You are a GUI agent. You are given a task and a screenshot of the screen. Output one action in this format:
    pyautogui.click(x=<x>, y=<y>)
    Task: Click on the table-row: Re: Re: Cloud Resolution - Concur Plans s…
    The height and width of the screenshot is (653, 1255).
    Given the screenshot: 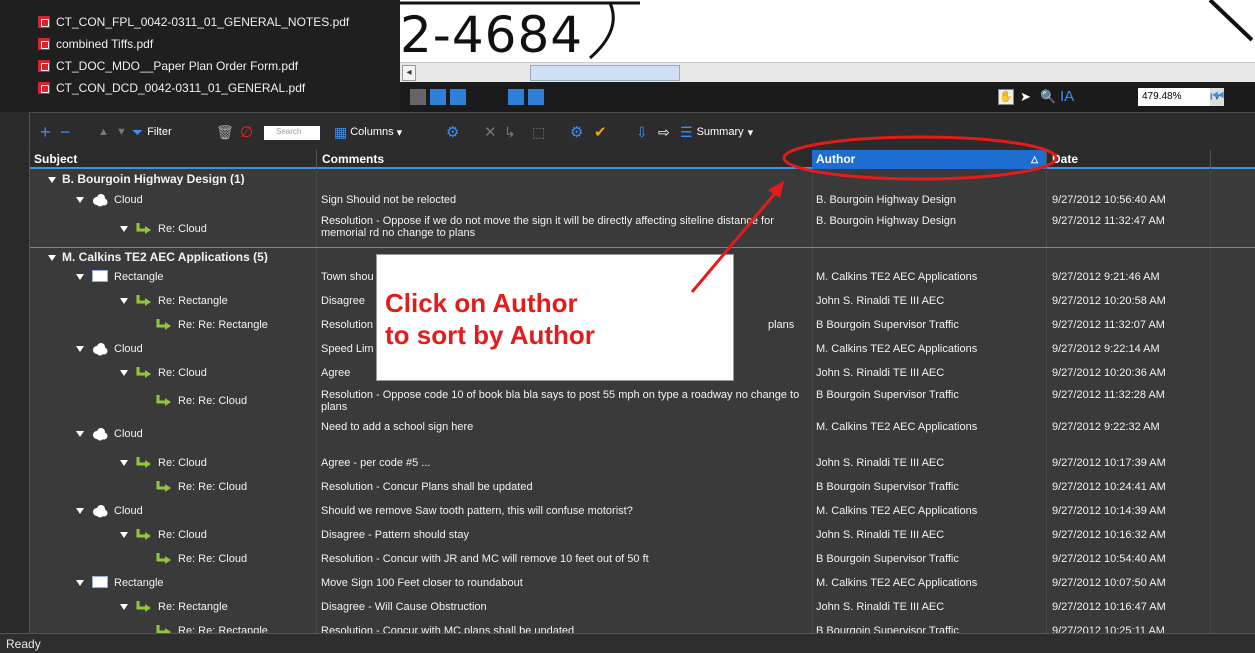 What is the action you would take?
    pyautogui.click(x=642, y=487)
    